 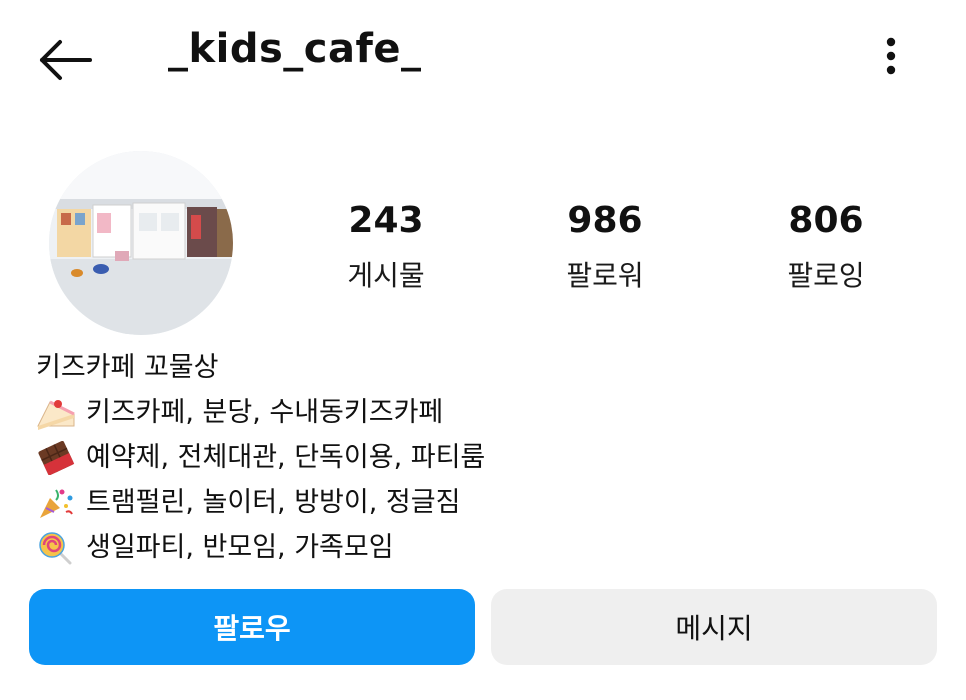 What do you see at coordinates (714, 627) in the screenshot?
I see `message-button: 메시지` at bounding box center [714, 627].